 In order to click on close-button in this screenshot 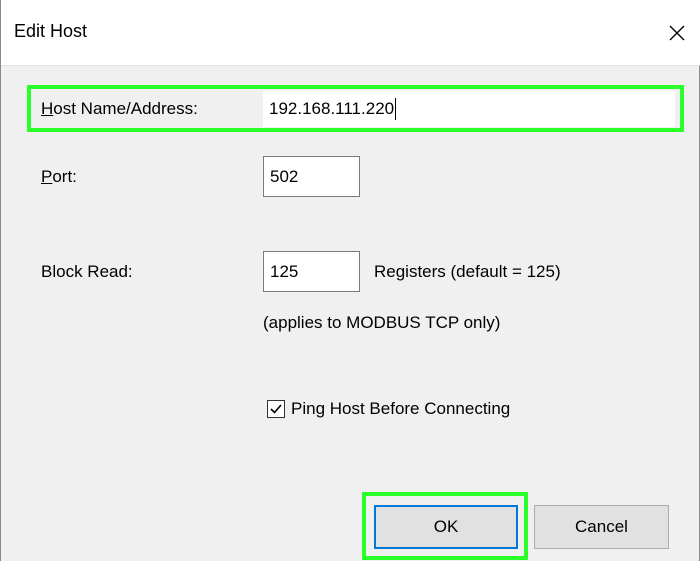, I will do `click(676, 33)`.